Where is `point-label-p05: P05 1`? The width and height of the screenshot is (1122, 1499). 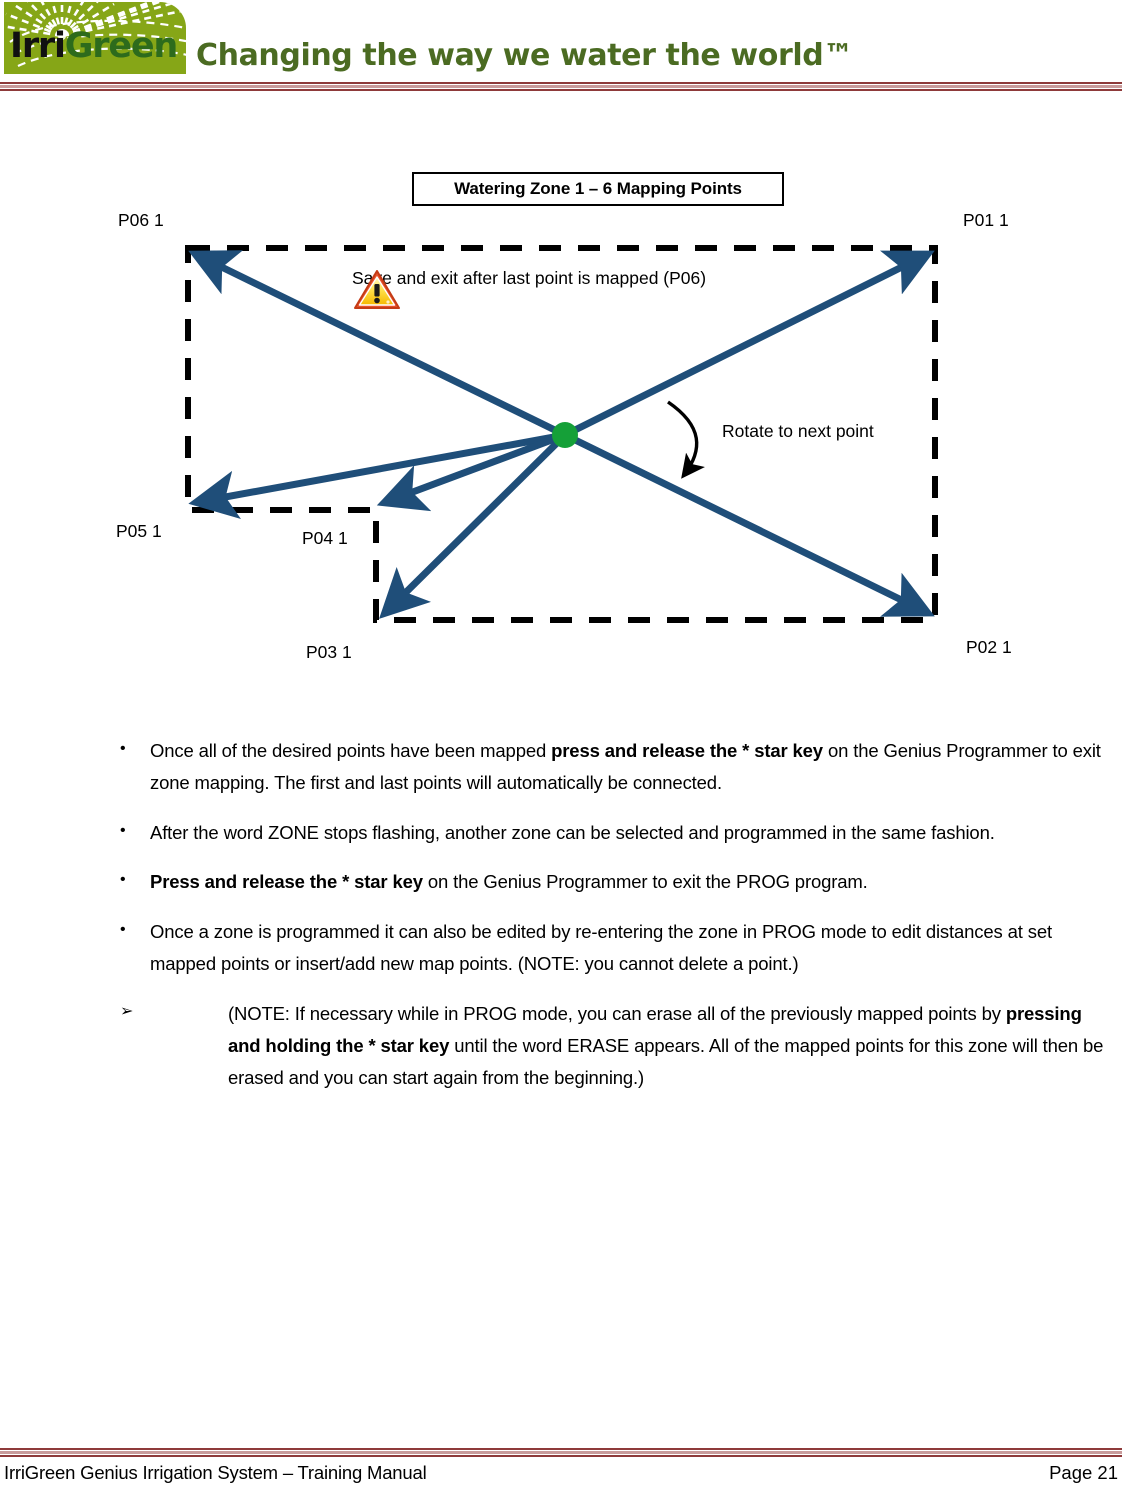
point-label-p05: P05 1 is located at coordinates (139, 531).